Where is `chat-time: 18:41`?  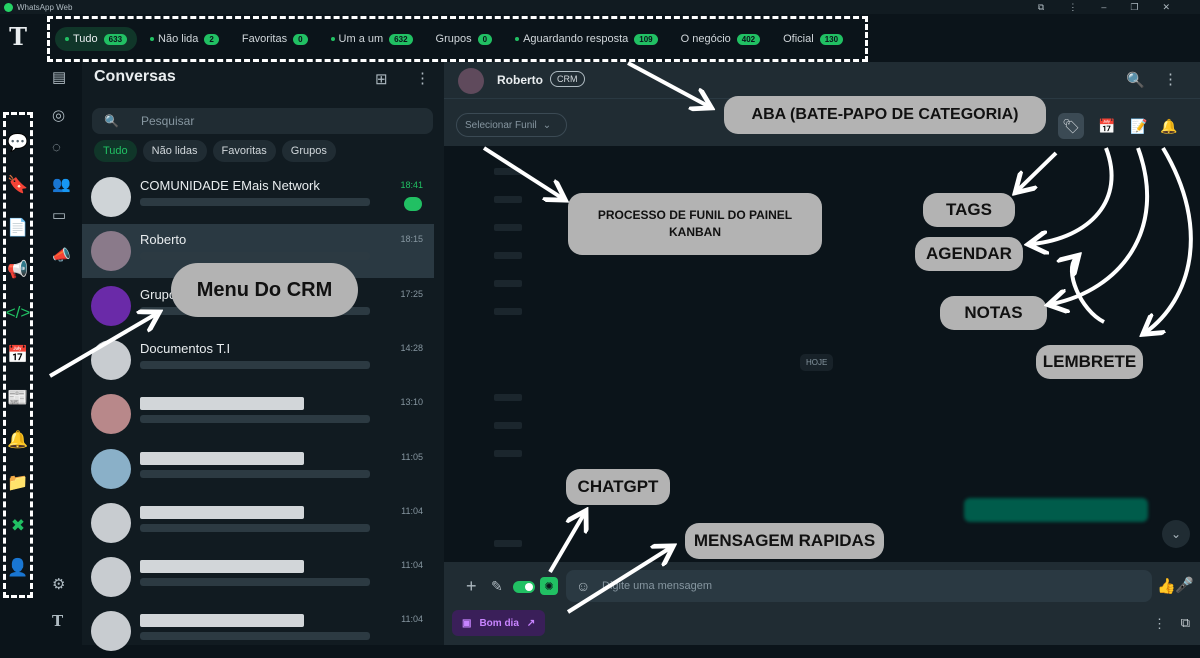 chat-time: 18:41 is located at coordinates (411, 185).